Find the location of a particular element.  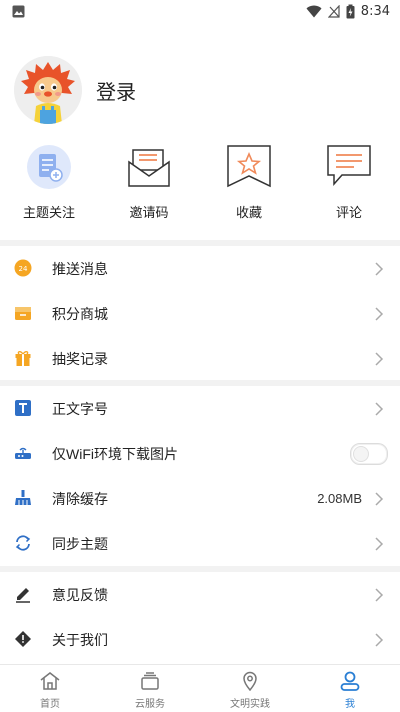

wifi-only-toggle is located at coordinates (369, 454).